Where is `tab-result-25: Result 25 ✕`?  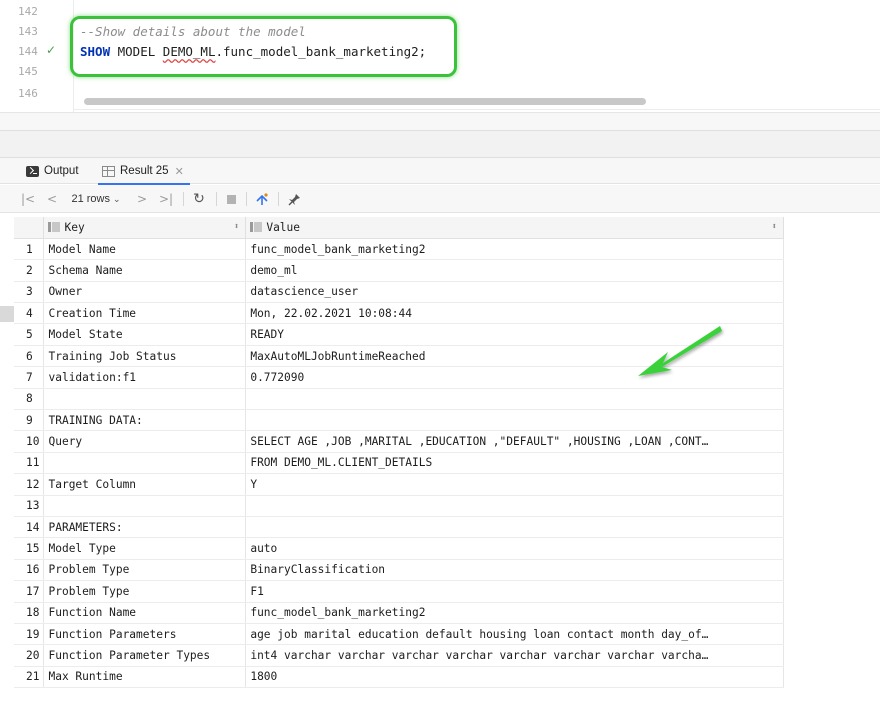 tab-result-25: Result 25 ✕ is located at coordinates (144, 171).